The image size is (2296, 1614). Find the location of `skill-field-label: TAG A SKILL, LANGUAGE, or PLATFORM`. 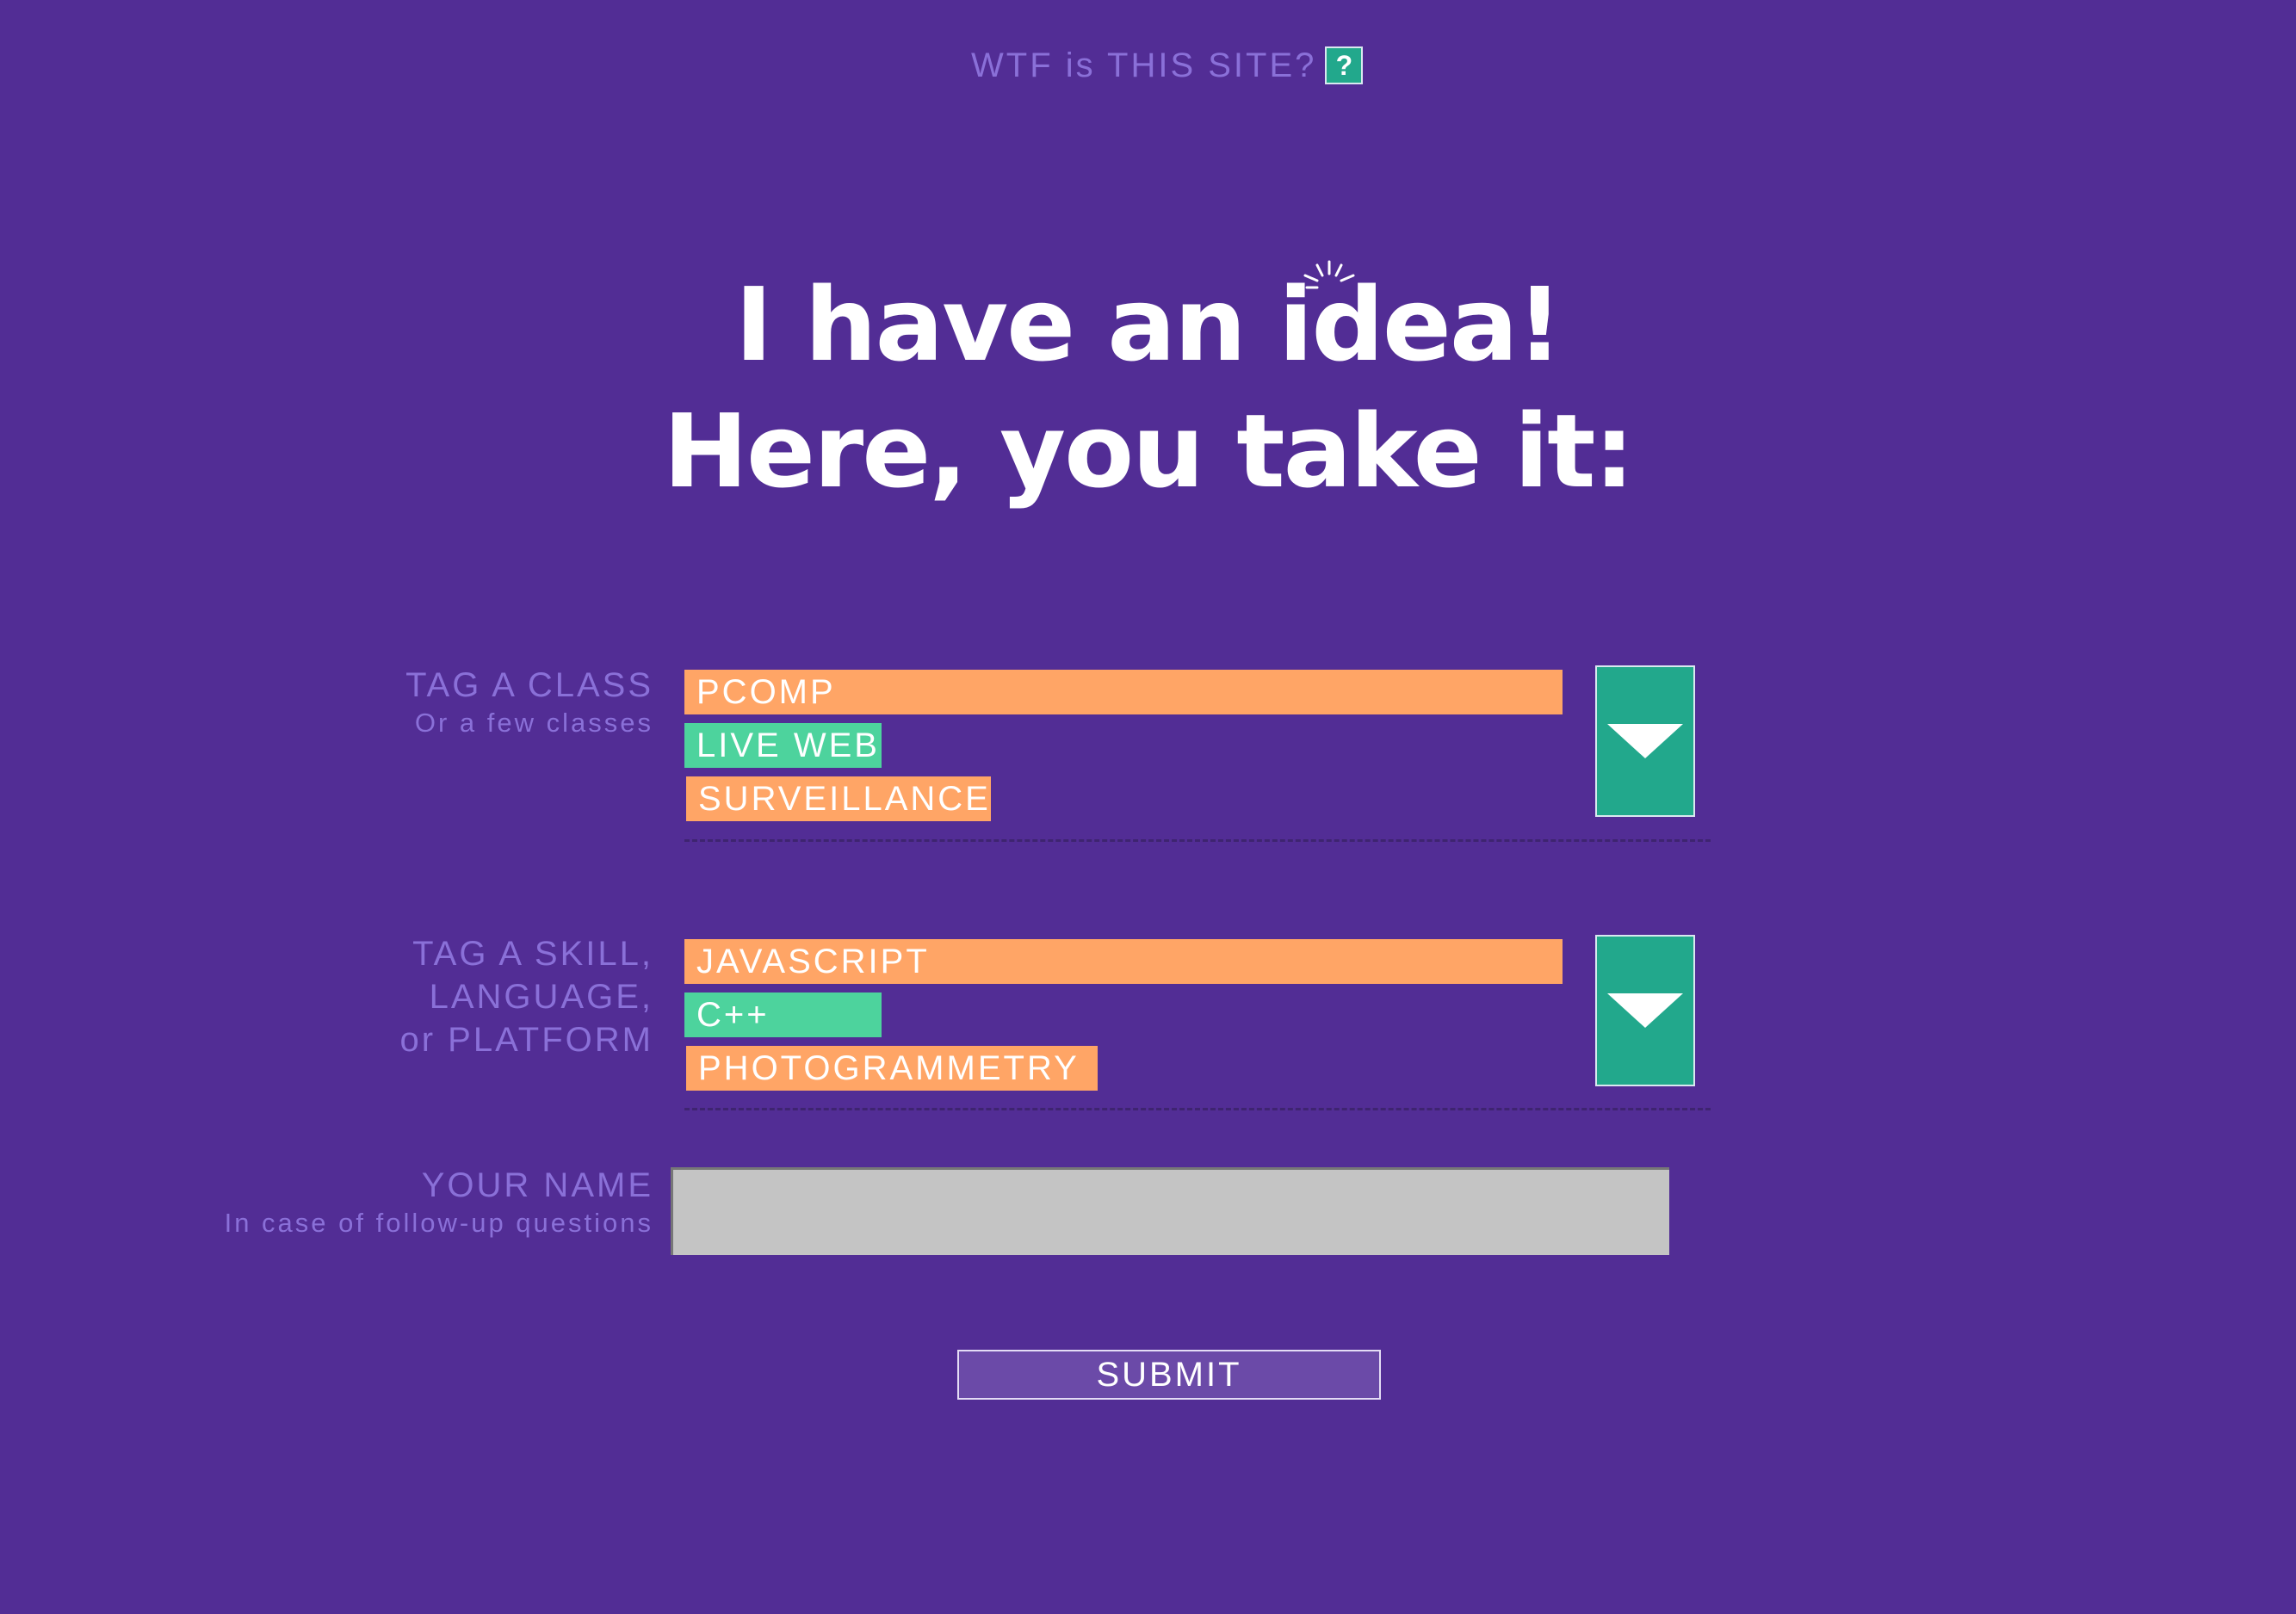

skill-field-label: TAG A SKILL, LANGUAGE, or PLATFORM is located at coordinates (526, 996).